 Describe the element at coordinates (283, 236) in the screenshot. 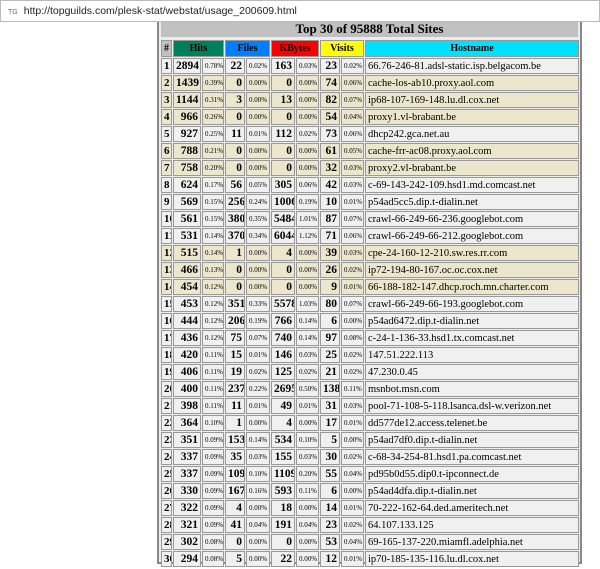

I see `kbytes-count: 6044` at that location.